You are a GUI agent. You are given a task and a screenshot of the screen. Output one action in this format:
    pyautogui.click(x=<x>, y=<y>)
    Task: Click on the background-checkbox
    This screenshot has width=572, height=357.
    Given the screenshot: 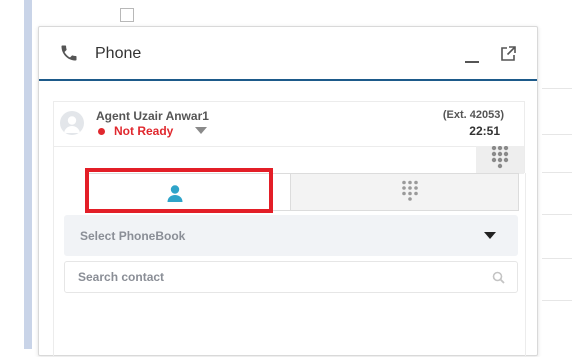 What is the action you would take?
    pyautogui.click(x=127, y=15)
    